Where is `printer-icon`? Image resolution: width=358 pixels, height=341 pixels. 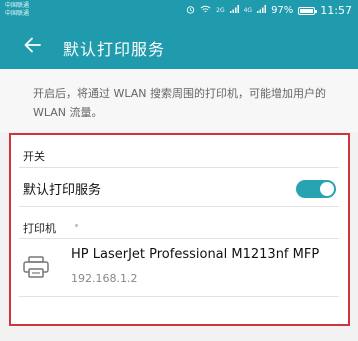 printer-icon is located at coordinates (36, 267).